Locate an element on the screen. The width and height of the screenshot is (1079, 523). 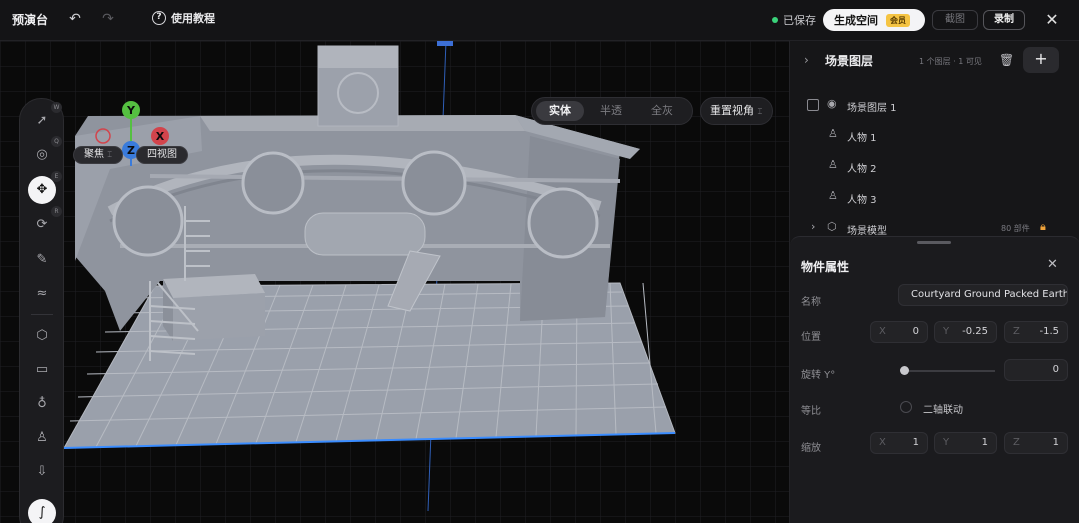
scale-y-value: 1 is located at coordinates (984, 442).